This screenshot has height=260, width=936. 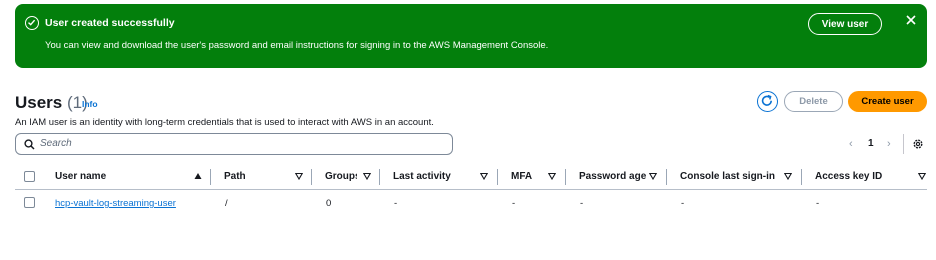 I want to click on search-input: Search, so click(x=234, y=144).